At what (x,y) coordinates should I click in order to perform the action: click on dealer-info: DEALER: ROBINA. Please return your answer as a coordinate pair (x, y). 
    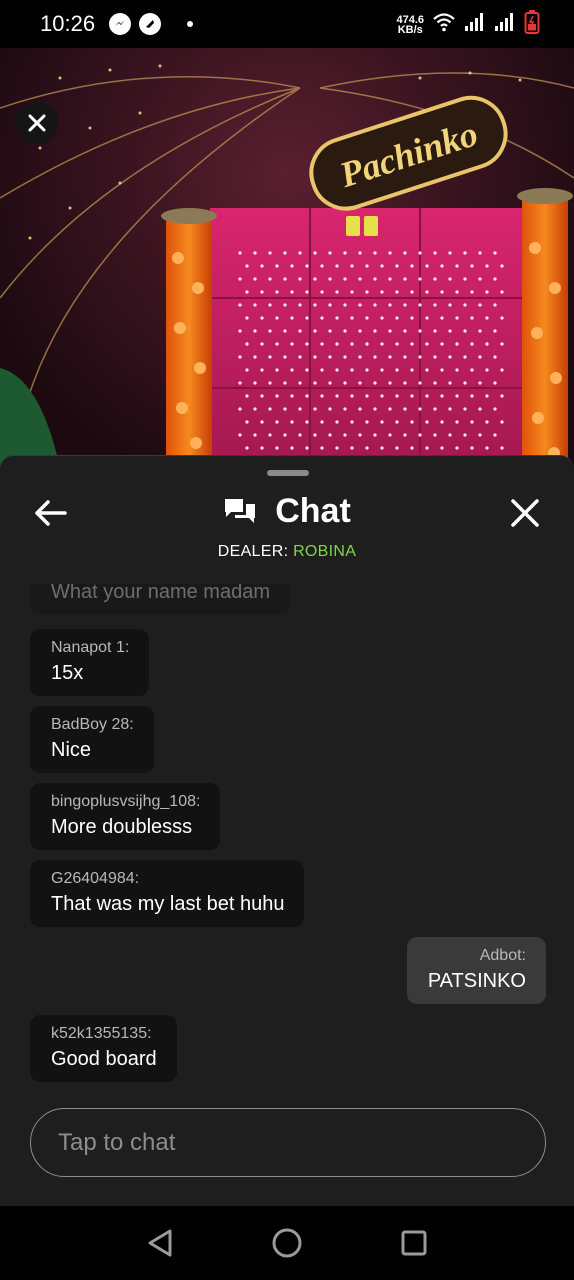
    Looking at the image, I should click on (287, 552).